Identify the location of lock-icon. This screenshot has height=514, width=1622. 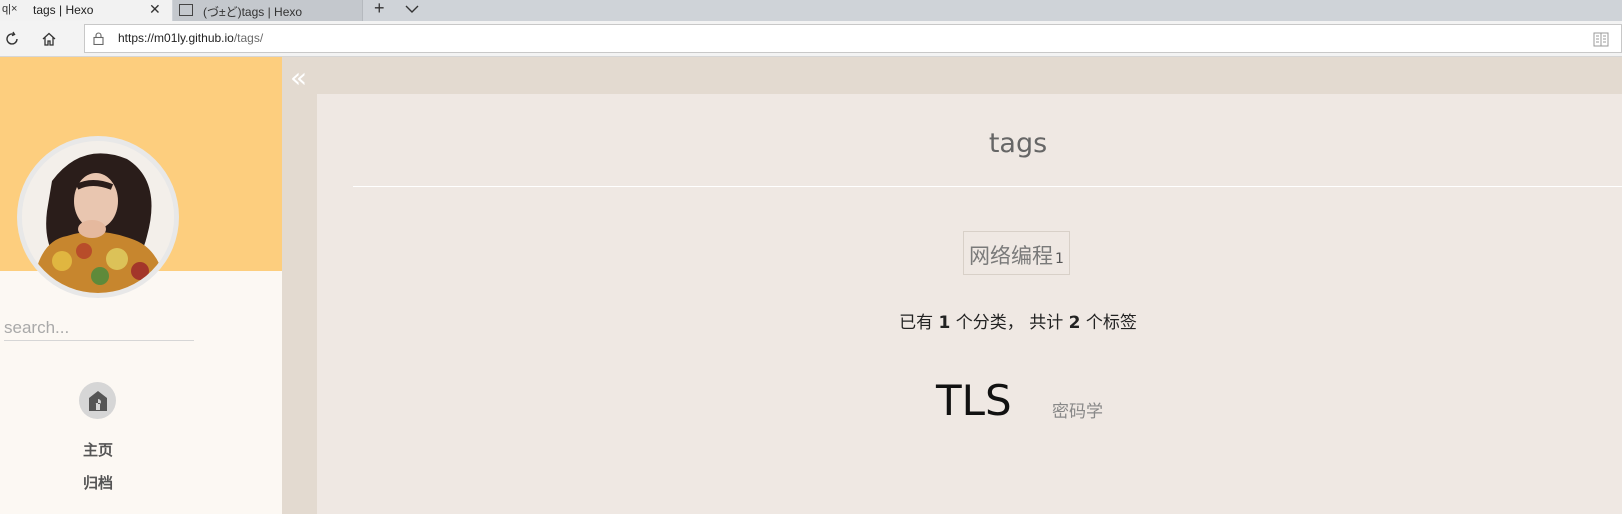
(98, 41).